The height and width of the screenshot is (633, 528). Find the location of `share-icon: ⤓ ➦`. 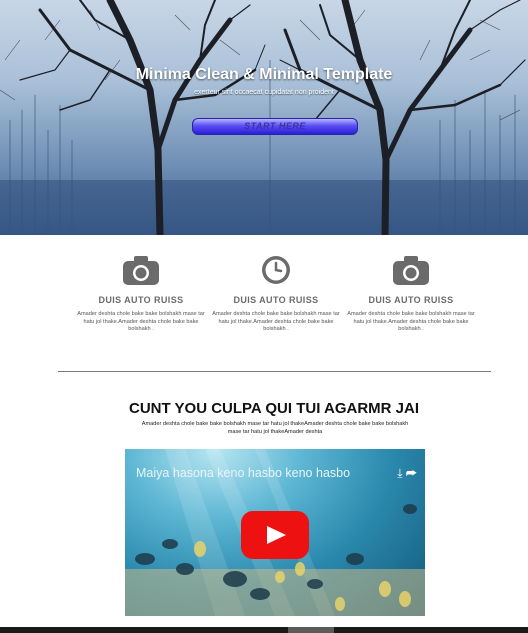

share-icon: ⤓ ➦ is located at coordinates (407, 473).